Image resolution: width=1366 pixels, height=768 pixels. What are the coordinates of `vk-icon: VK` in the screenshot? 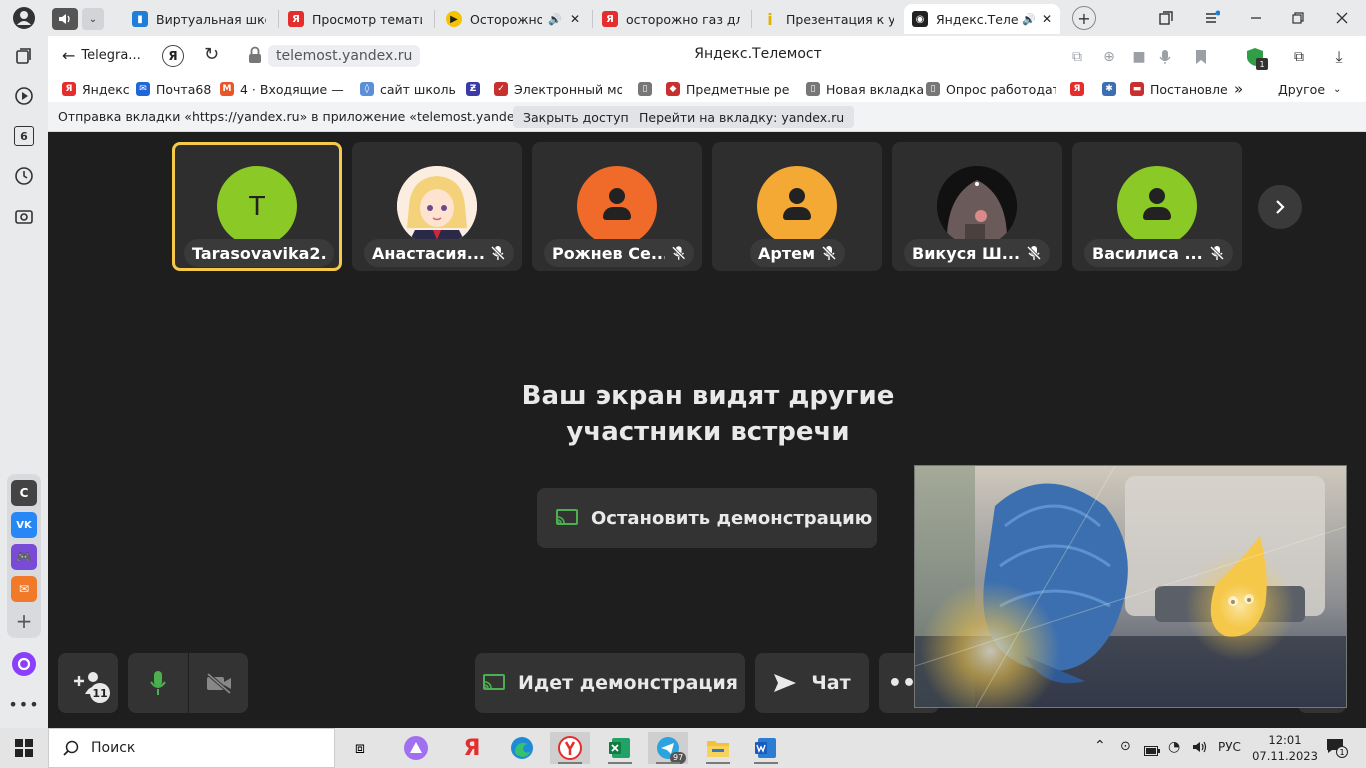 It's located at (24, 525).